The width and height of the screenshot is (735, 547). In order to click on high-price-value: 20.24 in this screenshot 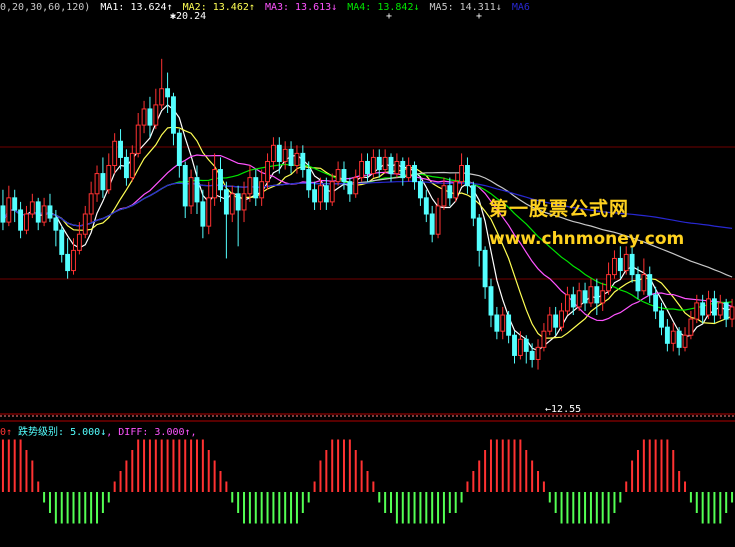, I will do `click(191, 16)`.